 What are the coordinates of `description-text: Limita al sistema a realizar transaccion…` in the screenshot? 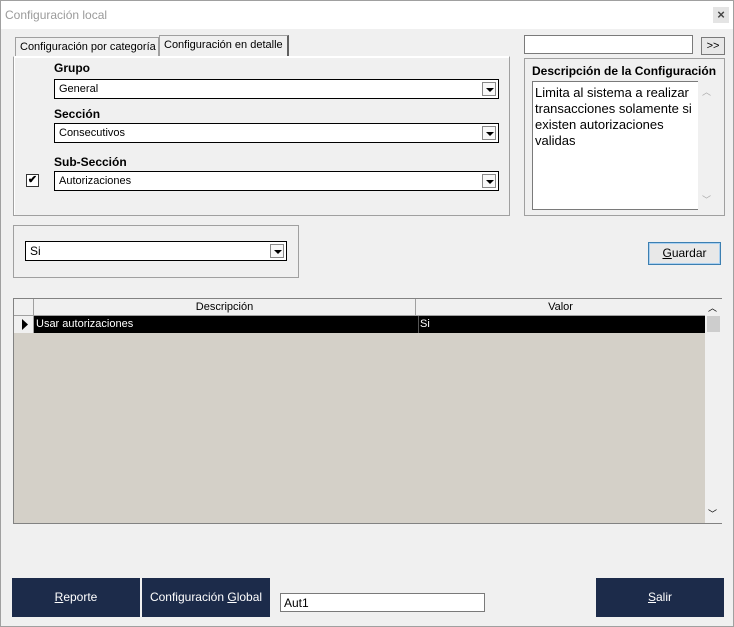 It's located at (615, 145).